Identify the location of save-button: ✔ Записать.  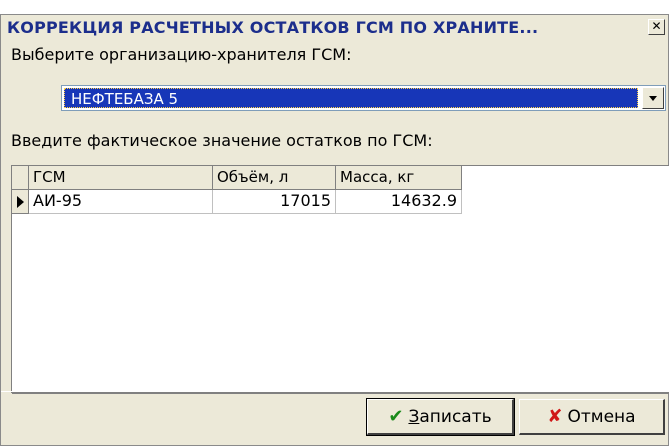
(440, 417).